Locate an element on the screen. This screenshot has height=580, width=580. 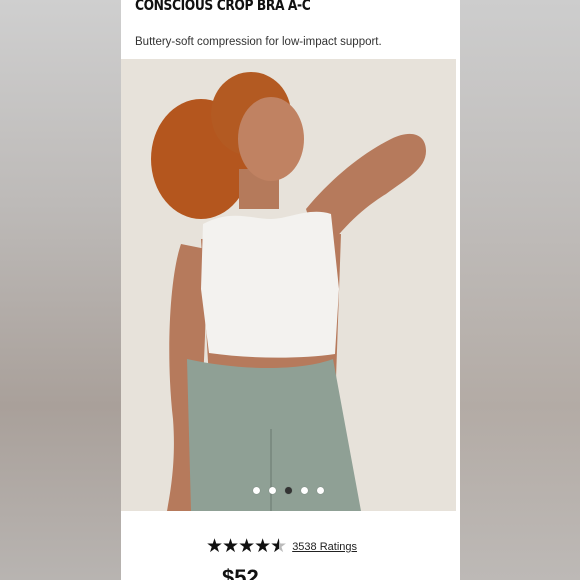
carousel-dots is located at coordinates (288, 490).